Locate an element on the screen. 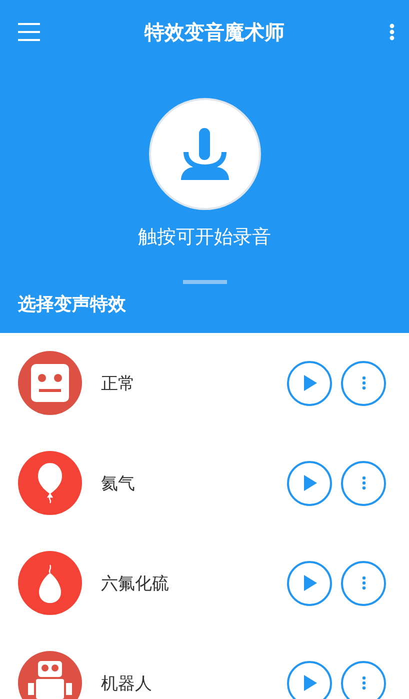 This screenshot has height=699, width=409. record-hint: 触按可开始录音 is located at coordinates (204, 237).